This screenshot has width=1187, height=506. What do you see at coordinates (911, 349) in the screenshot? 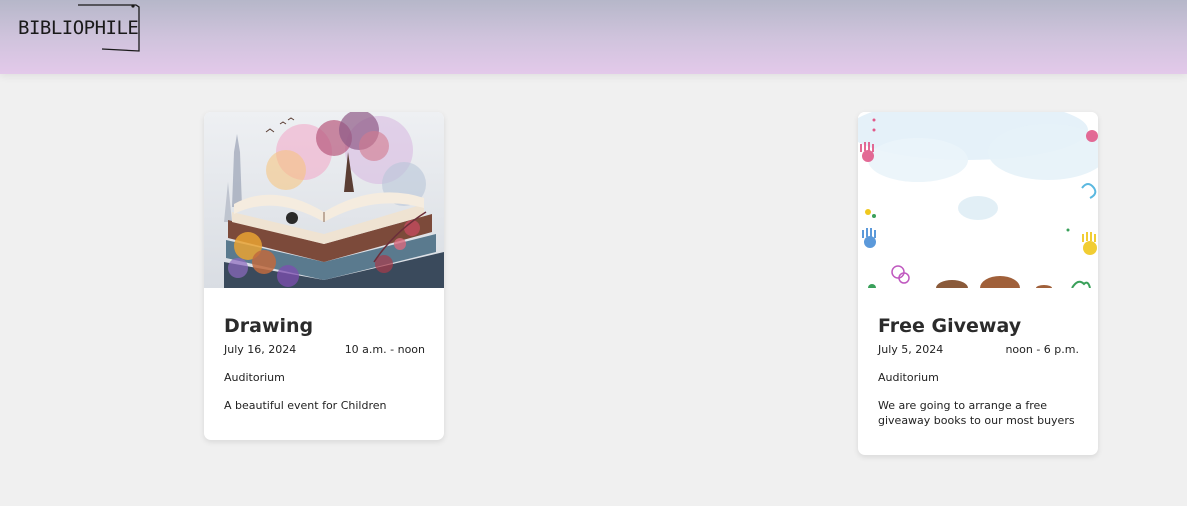
I see `event-date: July 5, 2024` at bounding box center [911, 349].